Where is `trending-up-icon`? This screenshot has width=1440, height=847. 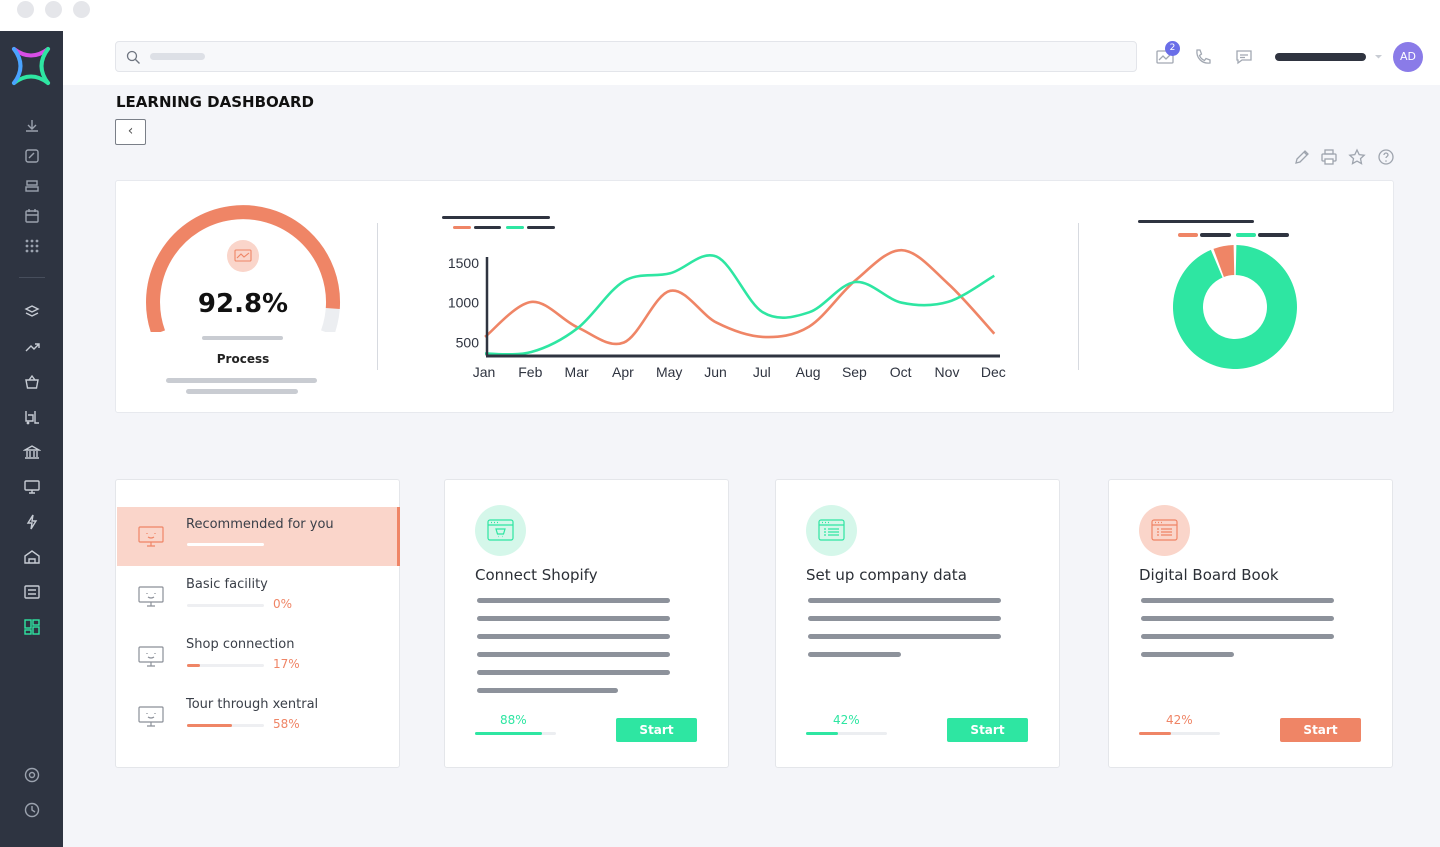
trending-up-icon is located at coordinates (32, 347).